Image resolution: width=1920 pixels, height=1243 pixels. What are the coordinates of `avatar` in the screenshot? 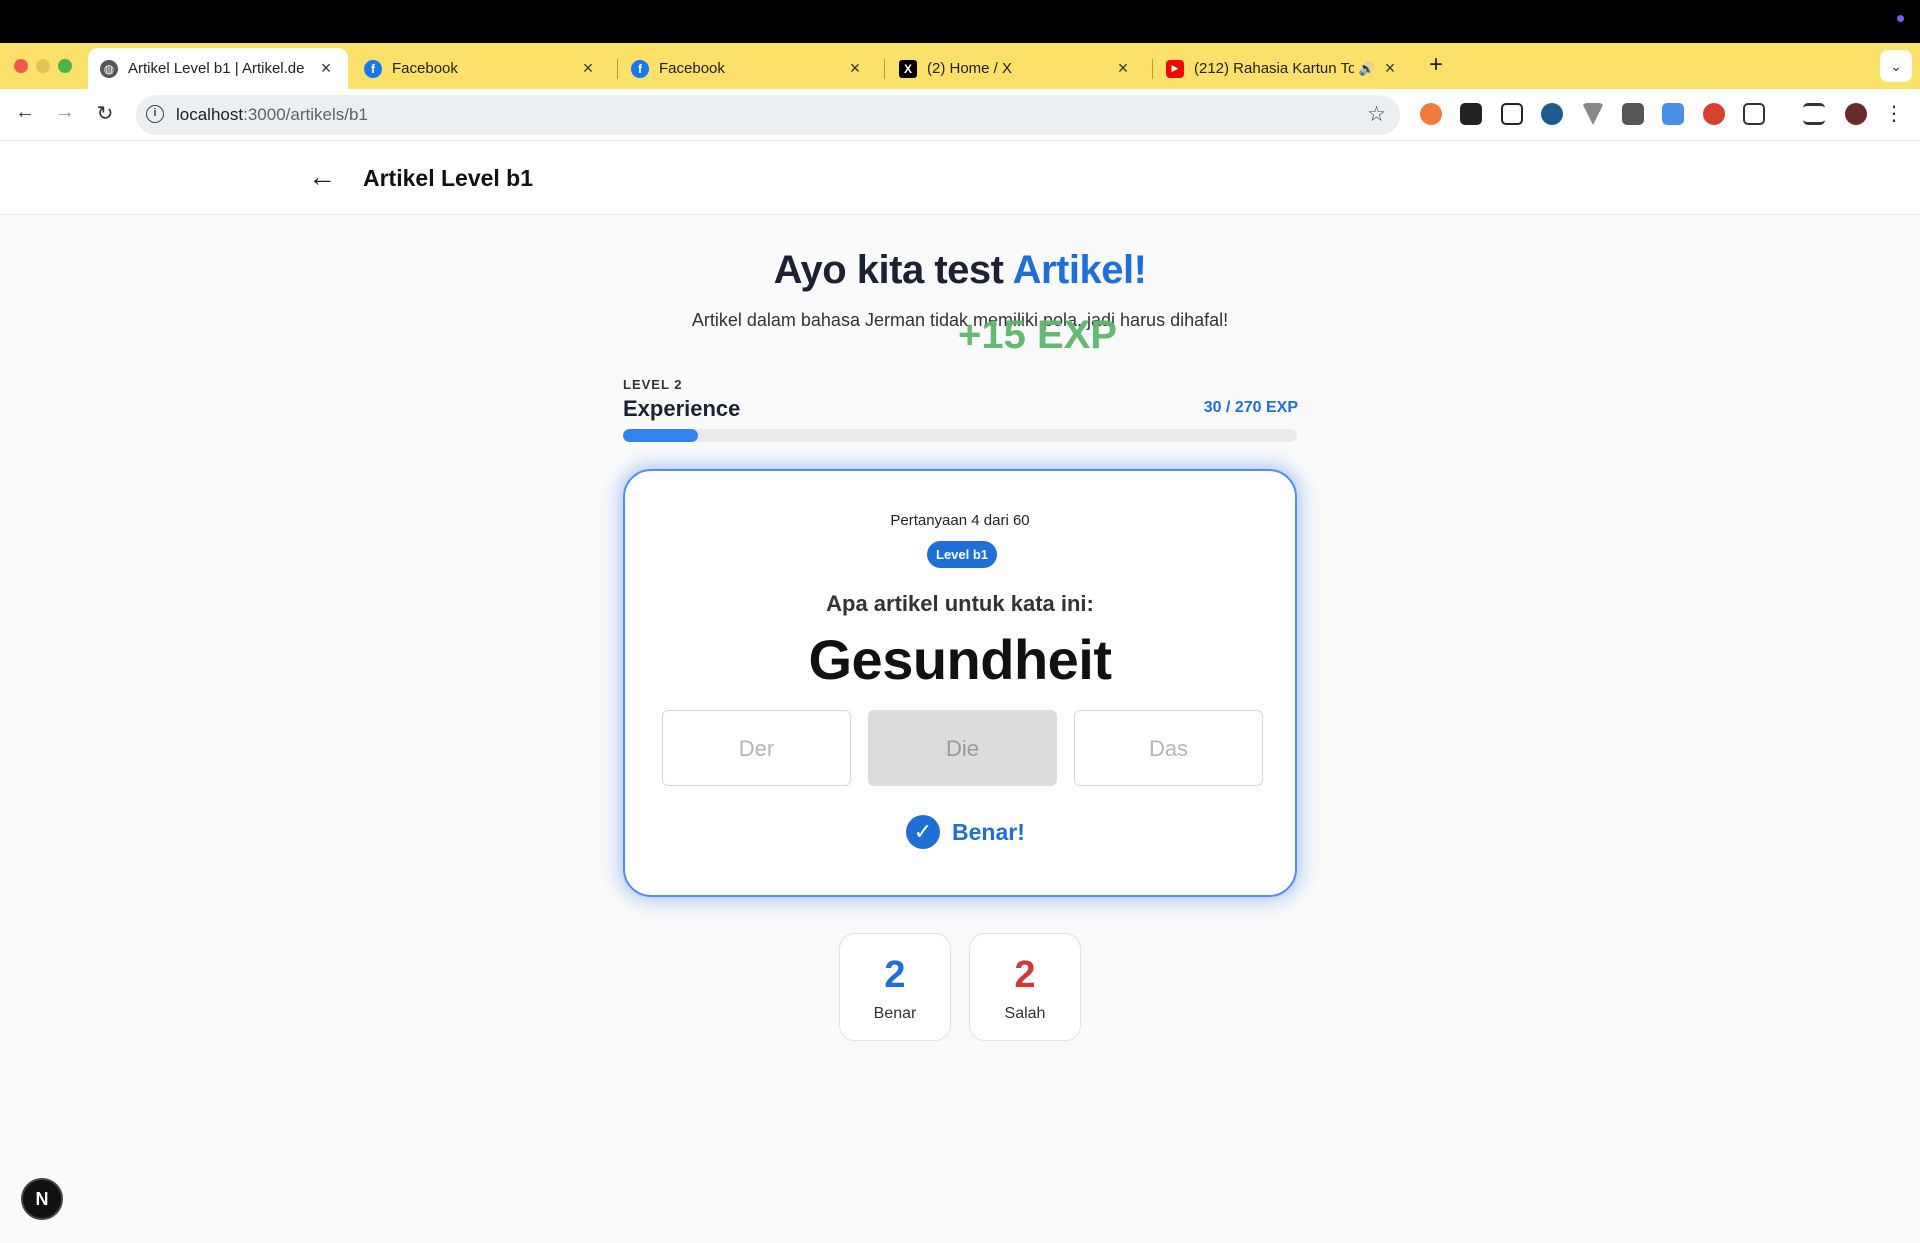 It's located at (1856, 114).